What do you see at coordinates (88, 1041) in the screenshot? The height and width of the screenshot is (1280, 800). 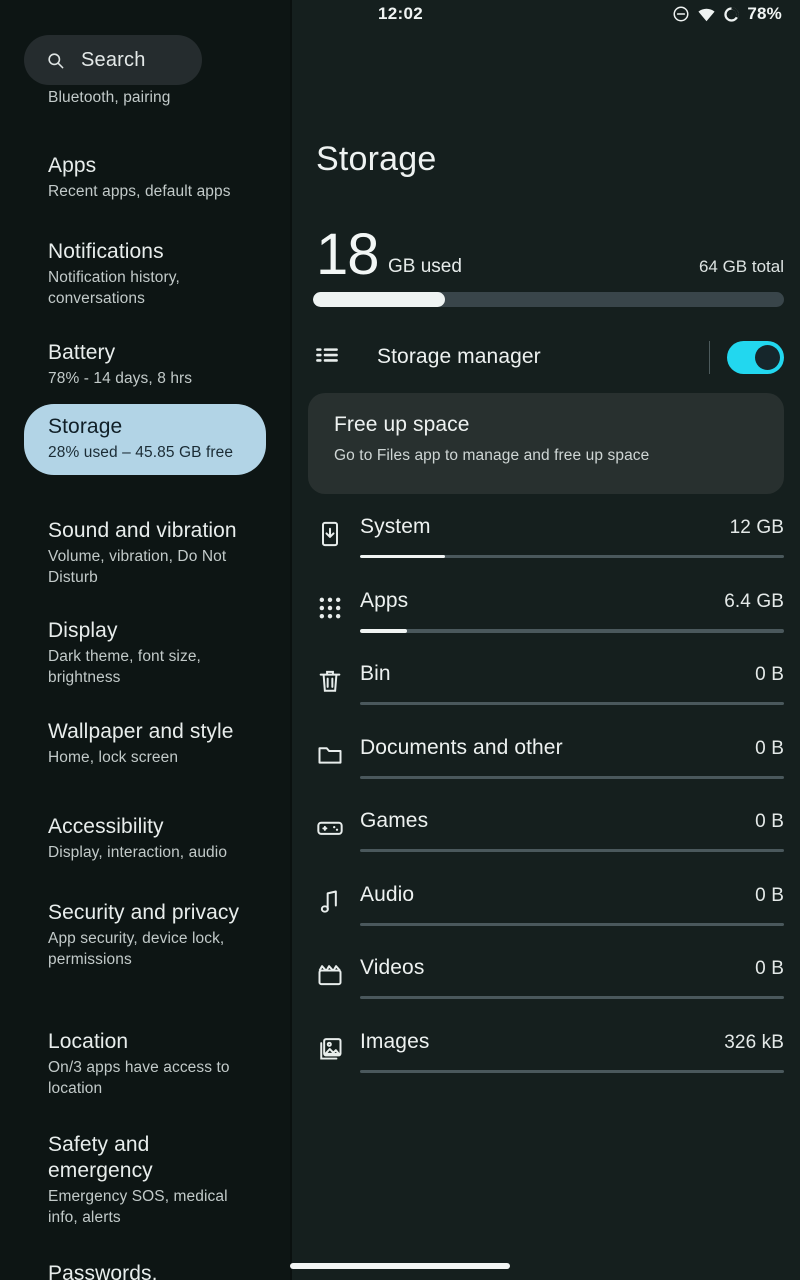 I see `sidebar-item-title: Location` at bounding box center [88, 1041].